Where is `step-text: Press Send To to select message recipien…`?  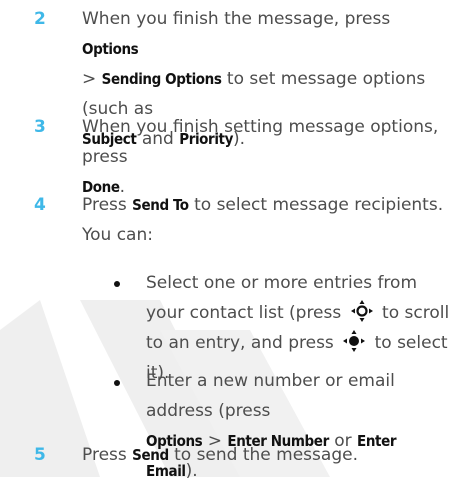 step-text: Press Send To to select message recipien… is located at coordinates (263, 220).